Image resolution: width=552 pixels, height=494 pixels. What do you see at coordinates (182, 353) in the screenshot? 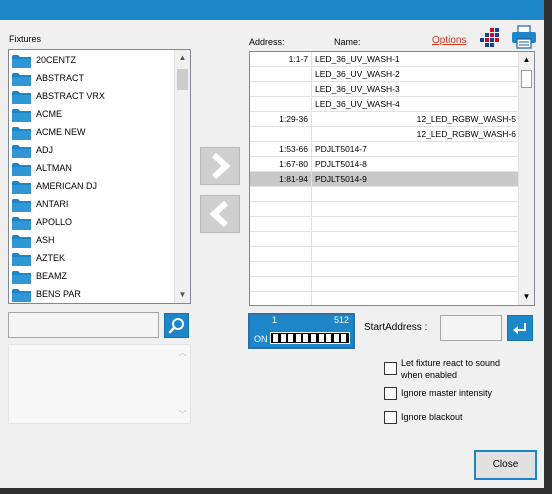
I see `scroll-up-icon: ︿` at bounding box center [182, 353].